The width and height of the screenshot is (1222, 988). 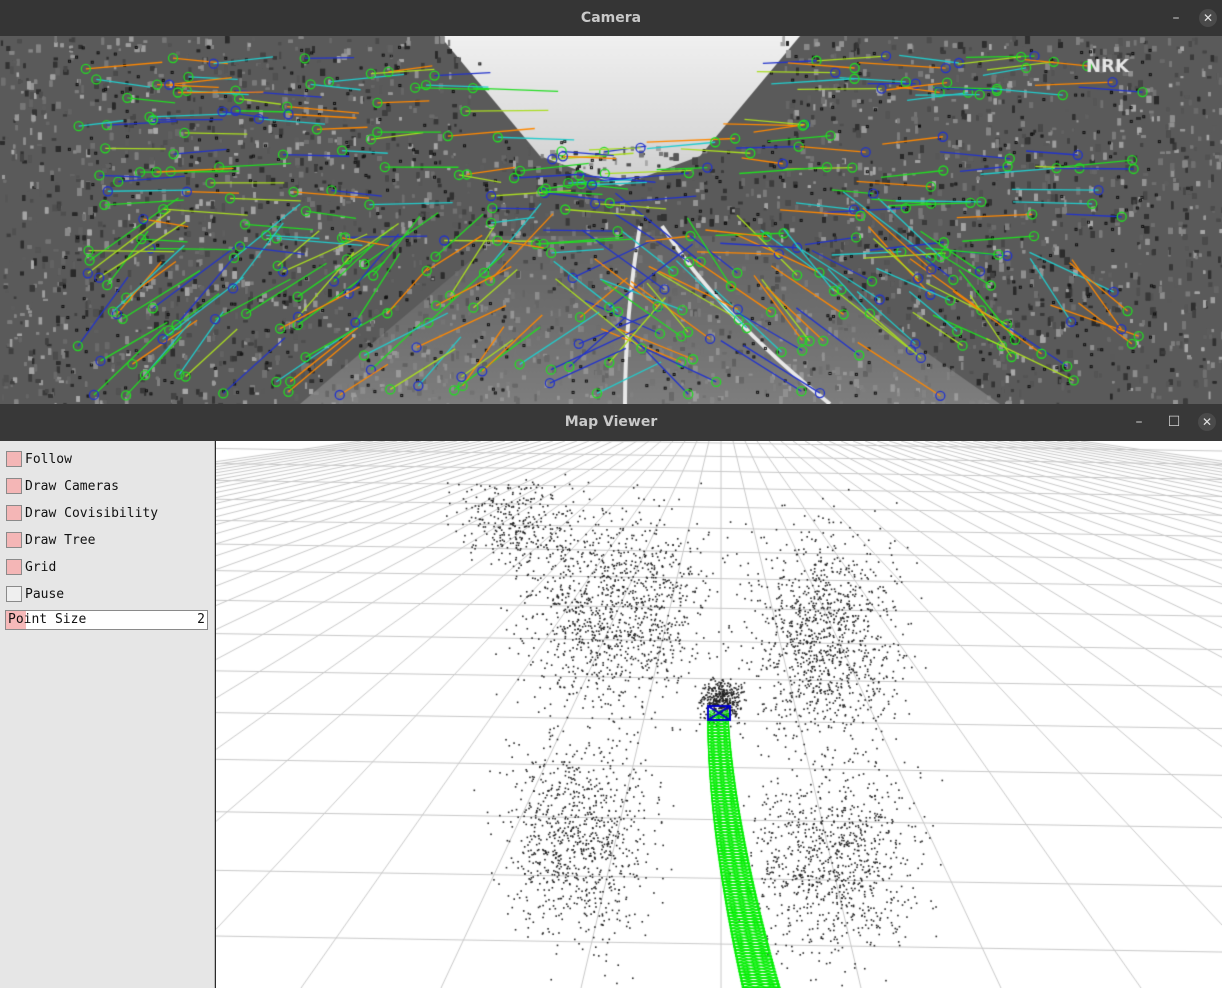 I want to click on point-size-value: 2, so click(x=201, y=619).